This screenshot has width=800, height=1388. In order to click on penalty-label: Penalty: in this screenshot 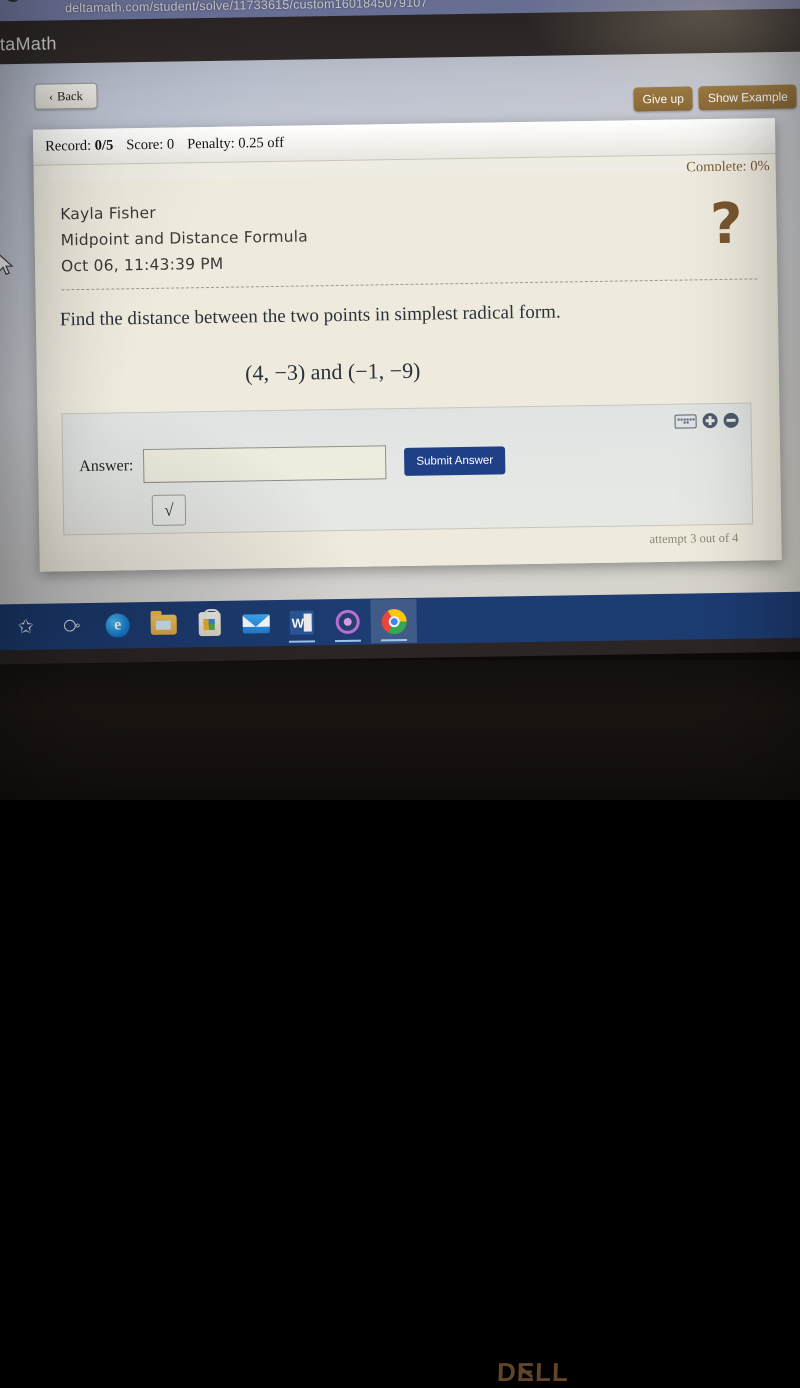, I will do `click(211, 144)`.